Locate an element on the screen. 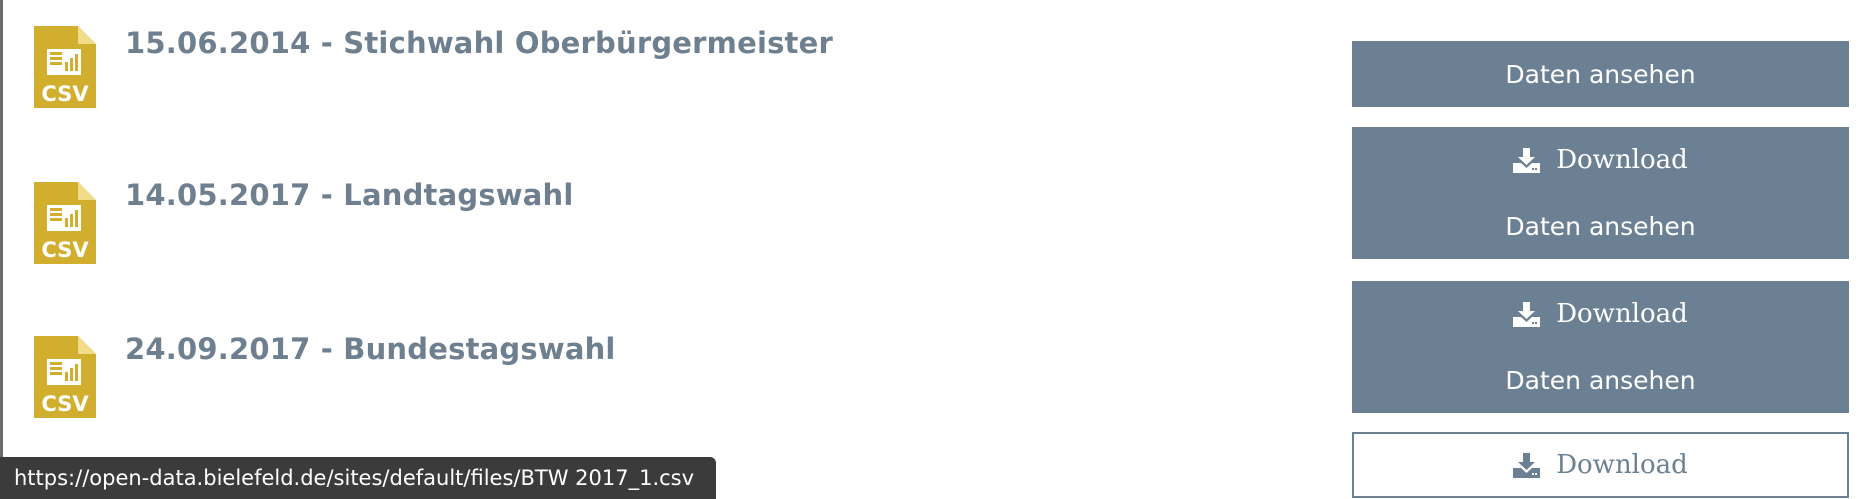 This screenshot has height=499, width=1859. dataset-title: 24.09.2017 - Bundestagswahl is located at coordinates (370, 349).